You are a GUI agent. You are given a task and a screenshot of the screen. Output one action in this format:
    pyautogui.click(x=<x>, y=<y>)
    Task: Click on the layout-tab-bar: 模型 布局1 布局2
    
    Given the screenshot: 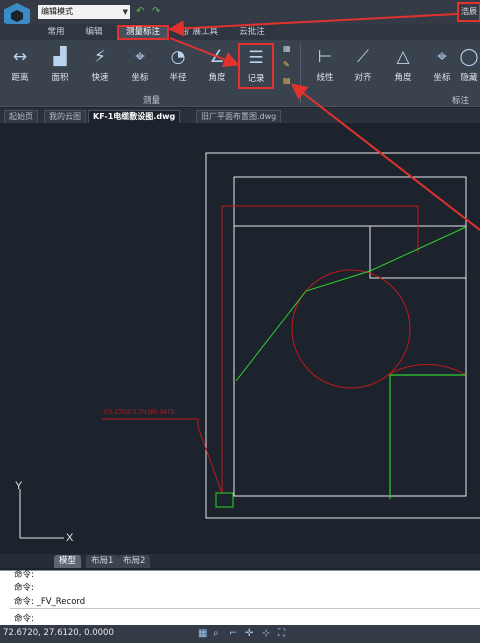 What is the action you would take?
    pyautogui.click(x=240, y=561)
    